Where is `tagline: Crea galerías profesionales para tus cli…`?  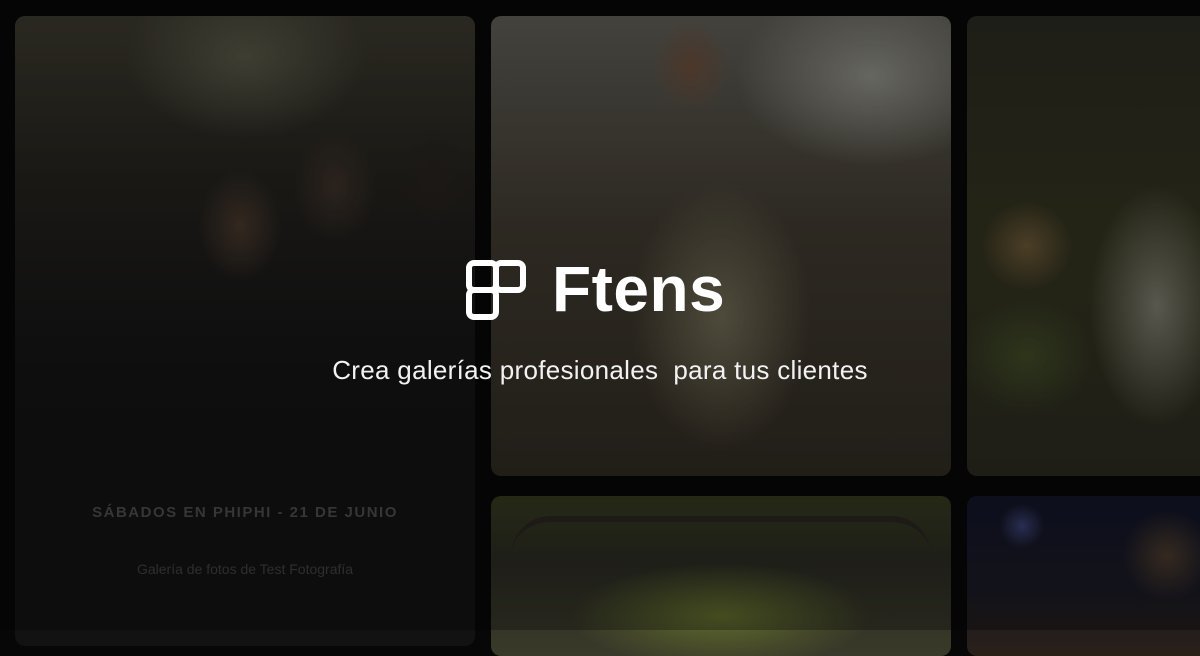
tagline: Crea galerías profesionales para tus cli… is located at coordinates (600, 370).